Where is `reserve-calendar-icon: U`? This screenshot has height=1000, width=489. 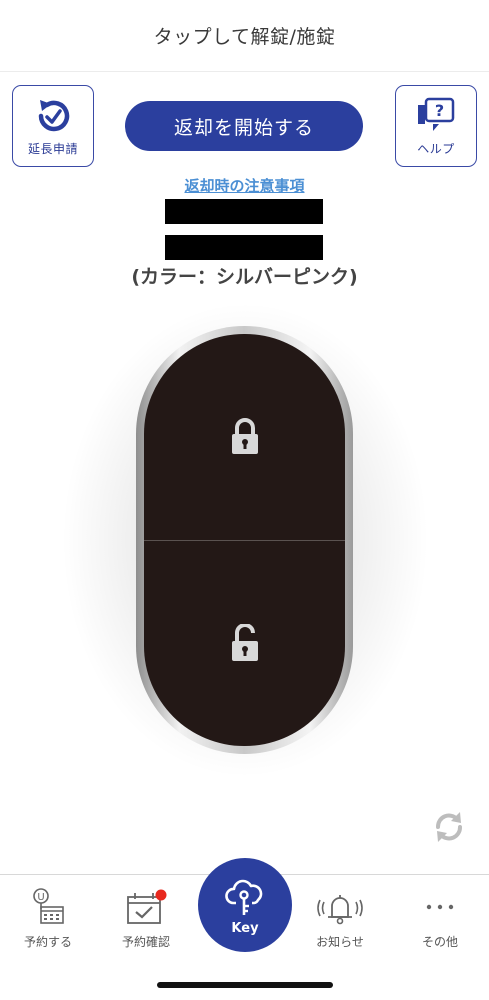
reserve-calendar-icon: U is located at coordinates (48, 906).